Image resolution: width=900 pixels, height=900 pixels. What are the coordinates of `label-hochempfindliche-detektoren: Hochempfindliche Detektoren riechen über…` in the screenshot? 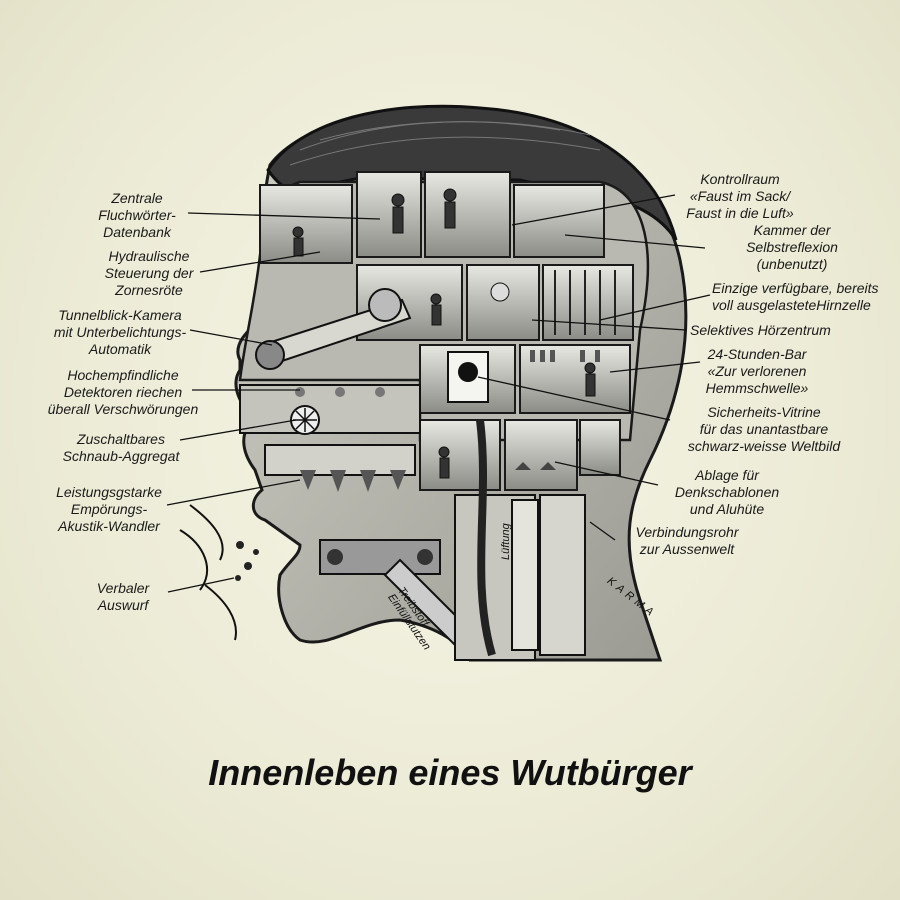 It's located at (123, 392).